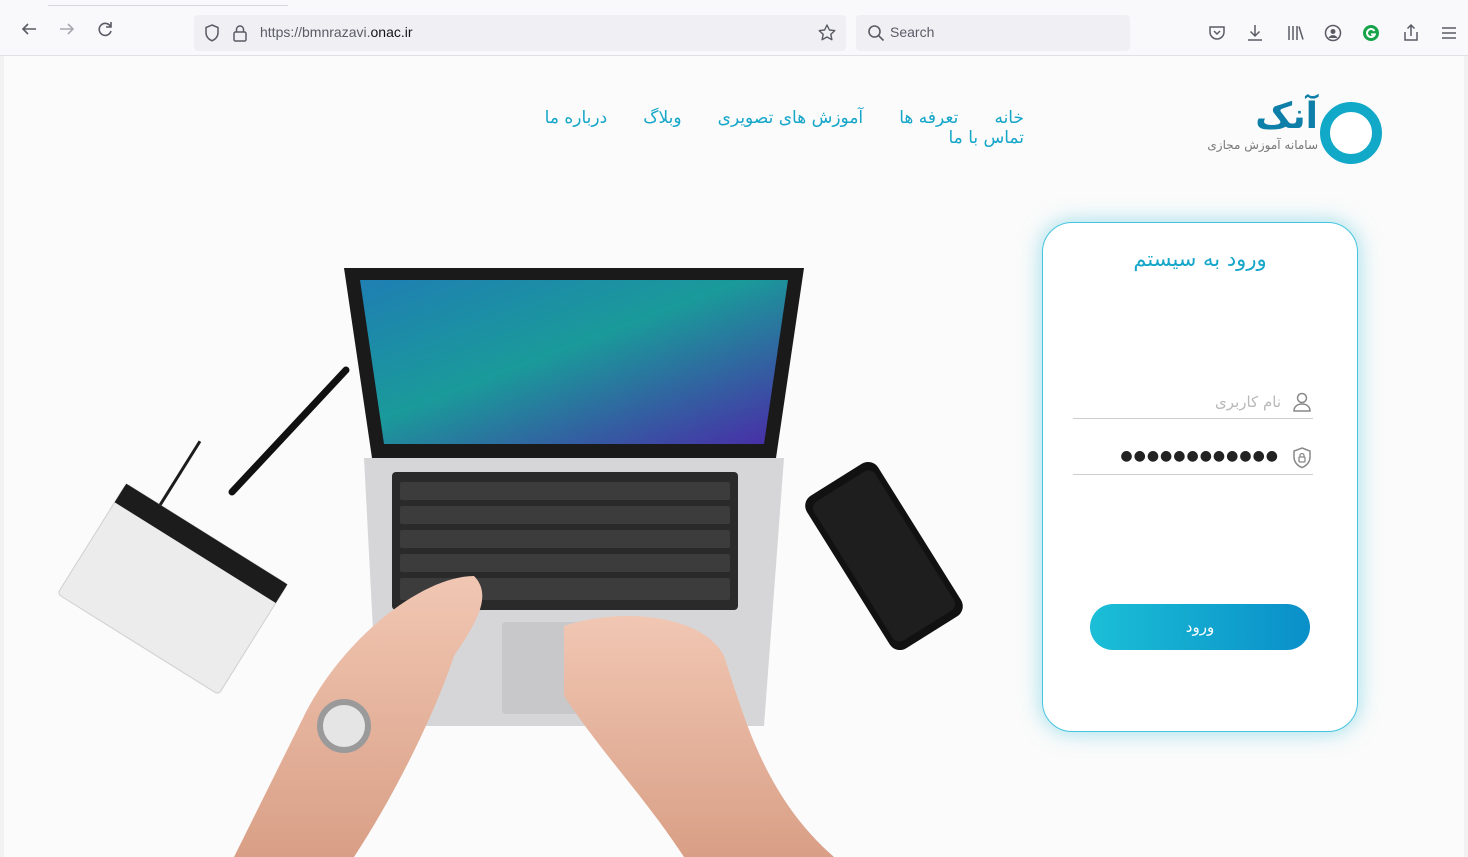  I want to click on password-value: ●●●●●●●●●●●●, so click(1199, 456).